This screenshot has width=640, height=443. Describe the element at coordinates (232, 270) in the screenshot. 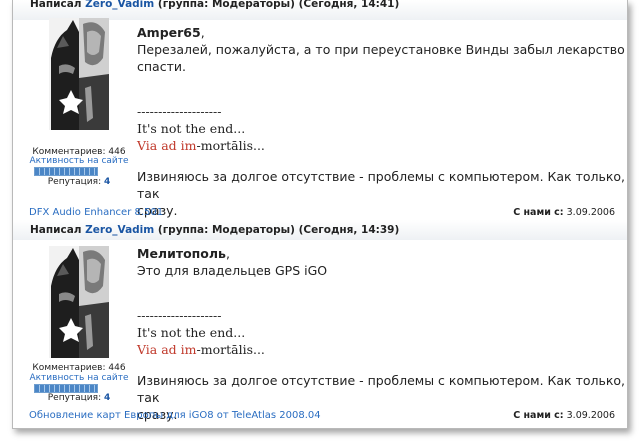

I see `message-line: Это для владельцев GPS iGO` at that location.